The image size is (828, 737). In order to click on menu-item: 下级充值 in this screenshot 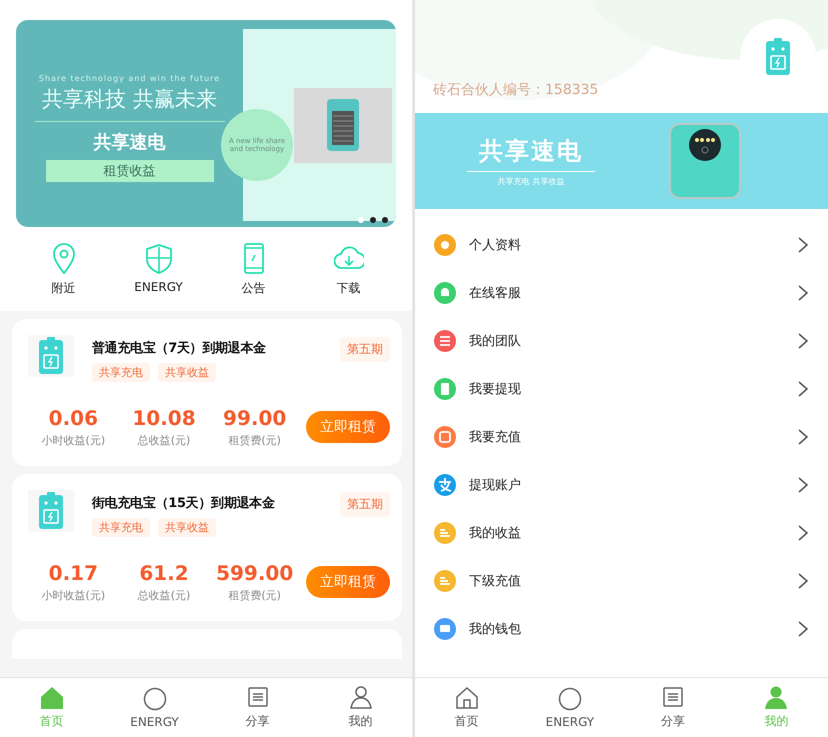, I will do `click(621, 581)`.